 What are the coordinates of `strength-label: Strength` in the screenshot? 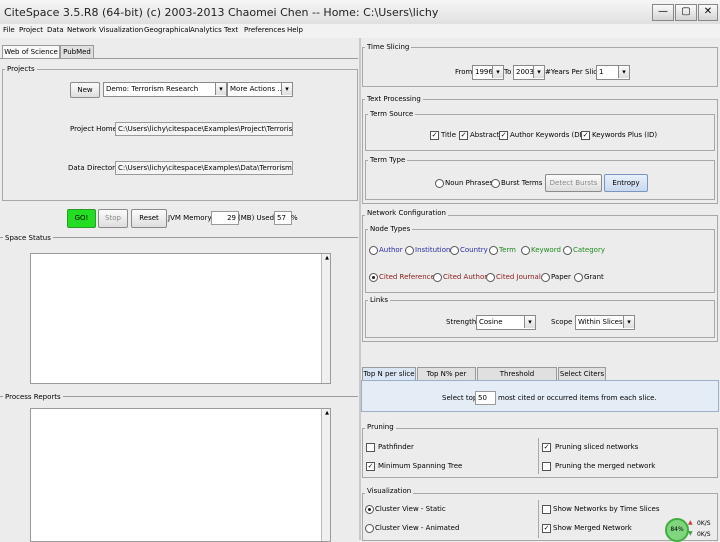 It's located at (461, 322).